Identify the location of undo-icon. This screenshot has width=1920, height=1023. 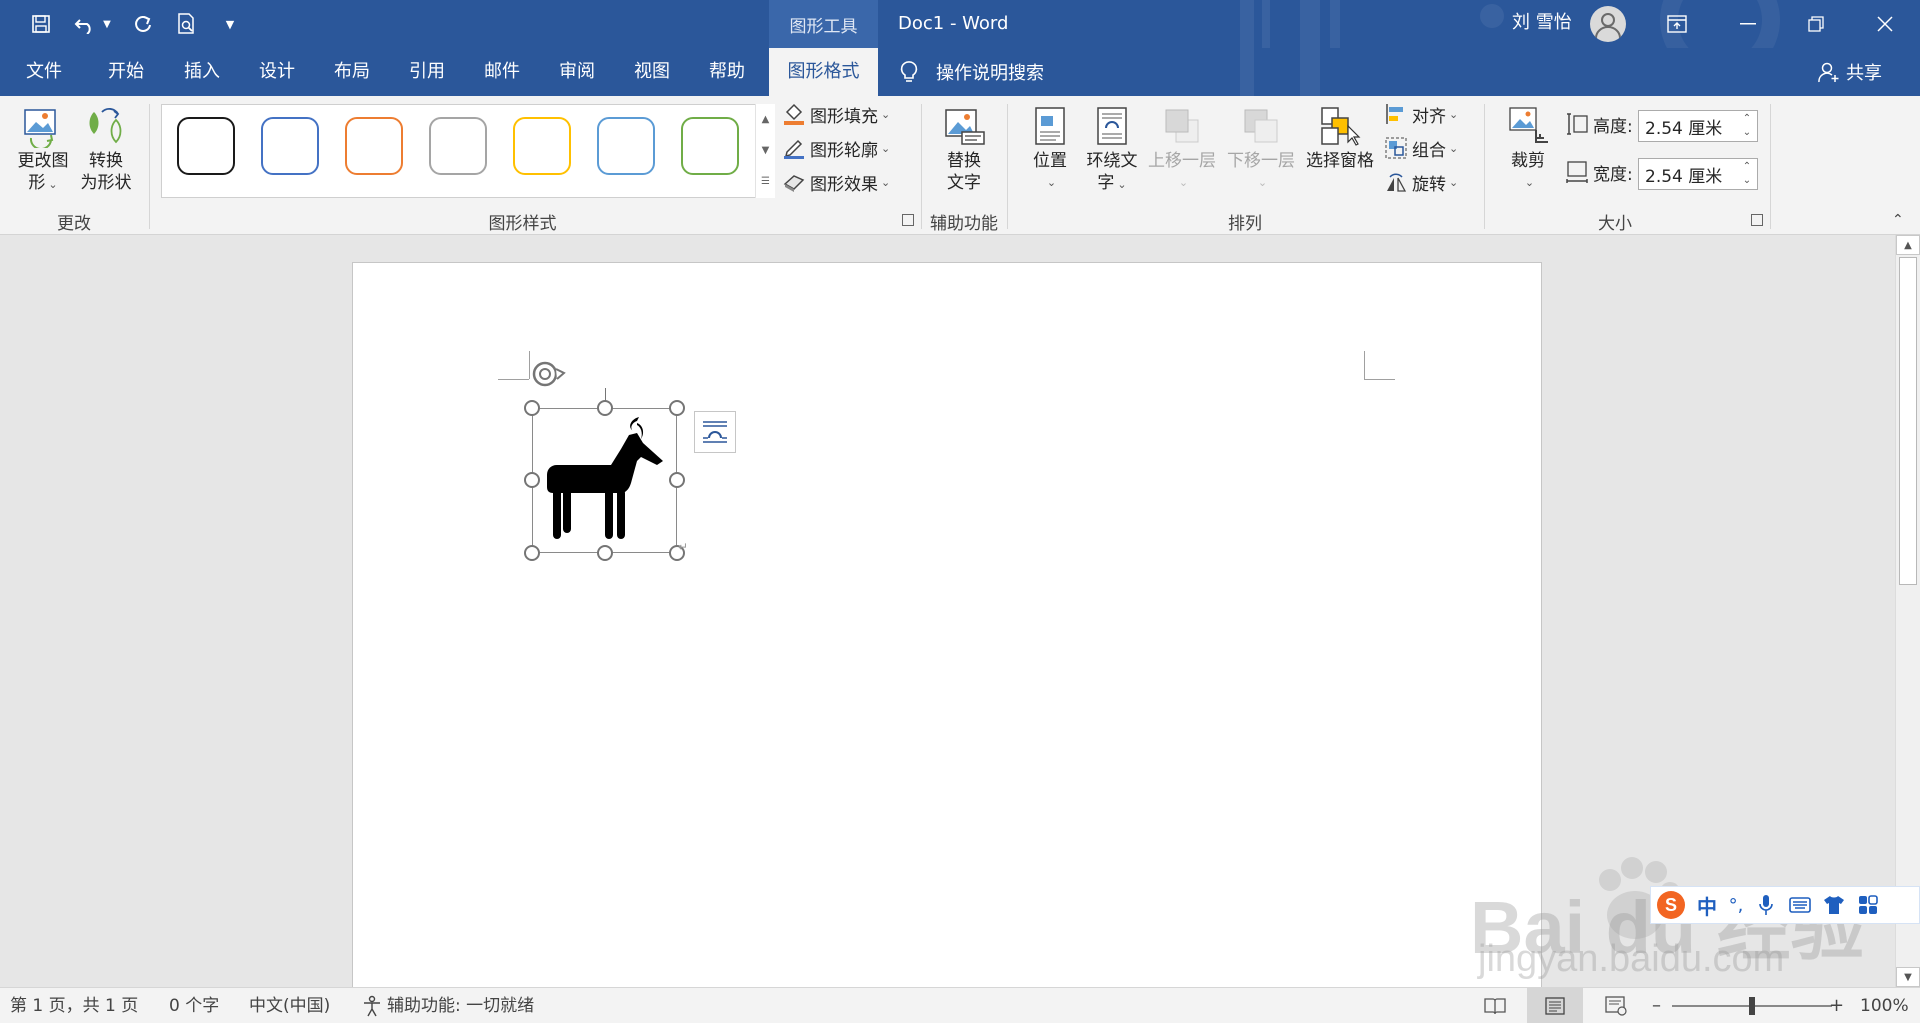
(85, 24).